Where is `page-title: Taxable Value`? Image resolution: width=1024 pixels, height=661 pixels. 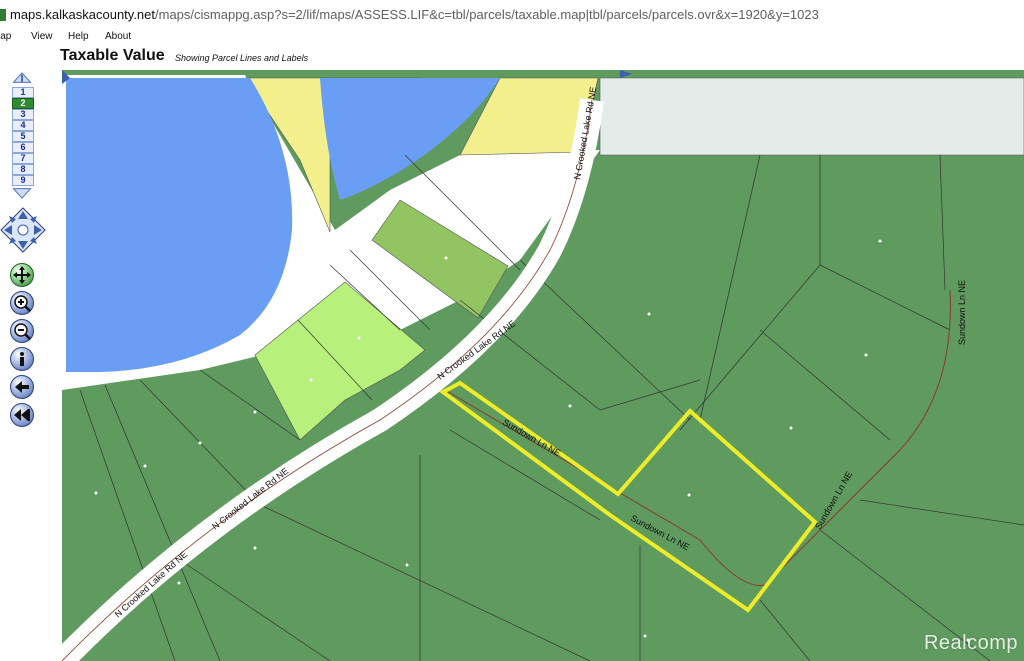
page-title: Taxable Value is located at coordinates (112, 55).